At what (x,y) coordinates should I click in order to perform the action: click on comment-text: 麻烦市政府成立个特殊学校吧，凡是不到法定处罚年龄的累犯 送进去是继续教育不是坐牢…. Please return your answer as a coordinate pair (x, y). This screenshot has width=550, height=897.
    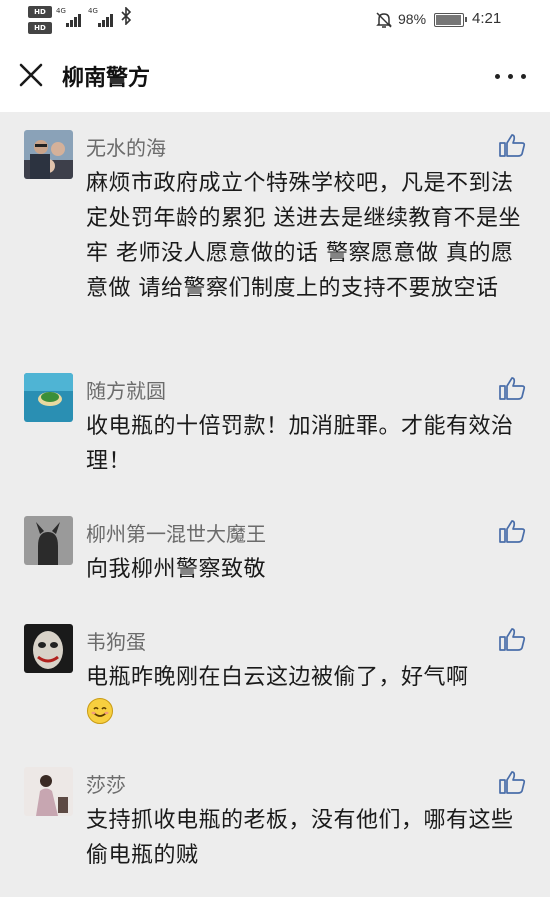
    Looking at the image, I should click on (303, 236).